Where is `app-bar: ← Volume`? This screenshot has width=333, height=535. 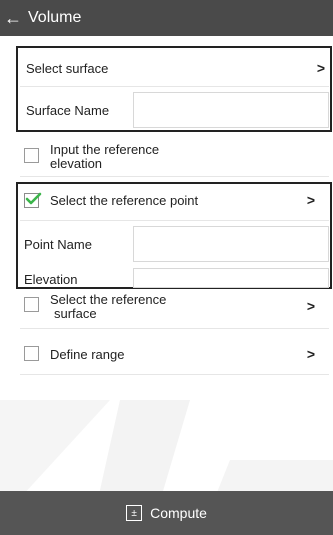
app-bar: ← Volume is located at coordinates (166, 18).